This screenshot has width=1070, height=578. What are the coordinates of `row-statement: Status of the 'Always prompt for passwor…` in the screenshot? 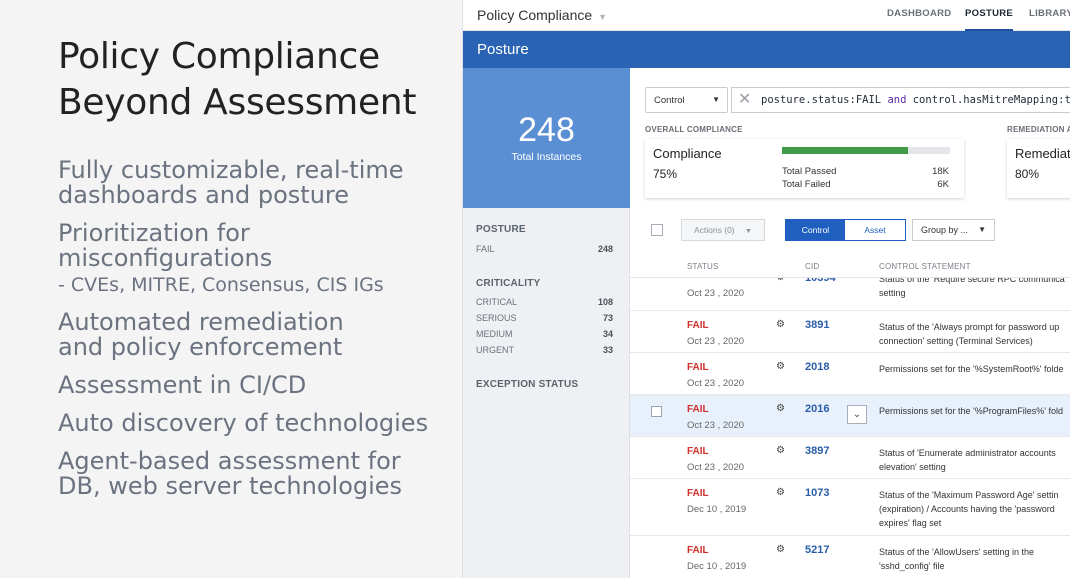 It's located at (969, 334).